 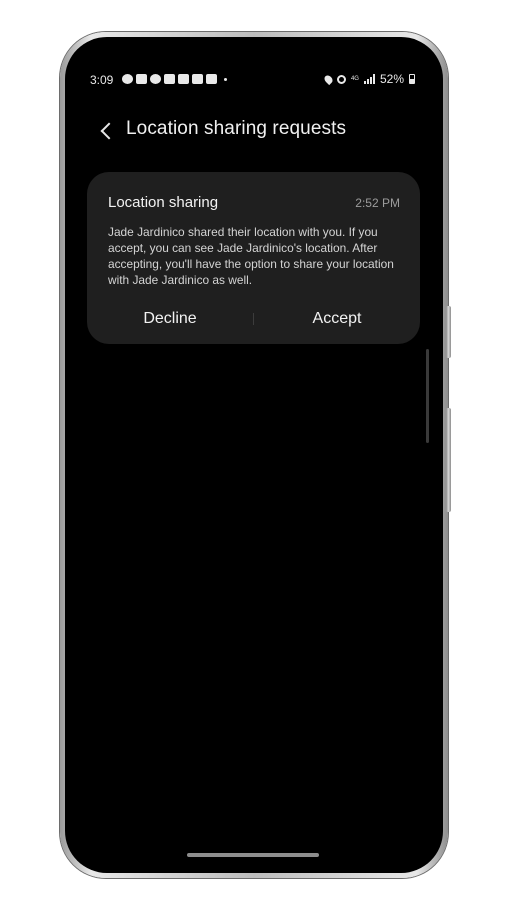 I want to click on card-actions: Decline Accept, so click(x=253, y=319).